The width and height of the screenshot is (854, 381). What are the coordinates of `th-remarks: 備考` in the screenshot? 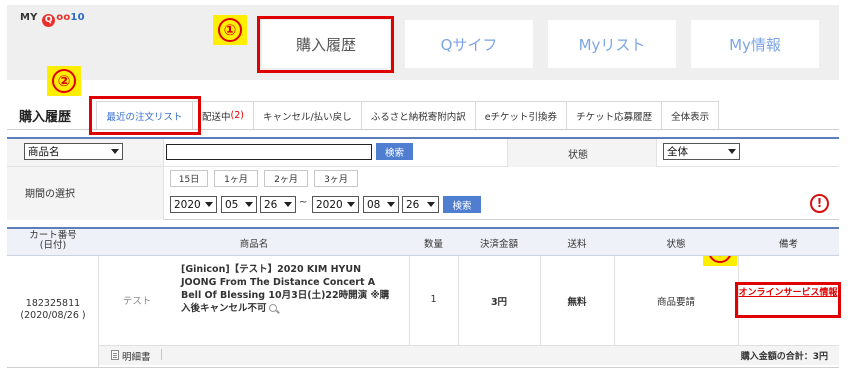 It's located at (788, 244).